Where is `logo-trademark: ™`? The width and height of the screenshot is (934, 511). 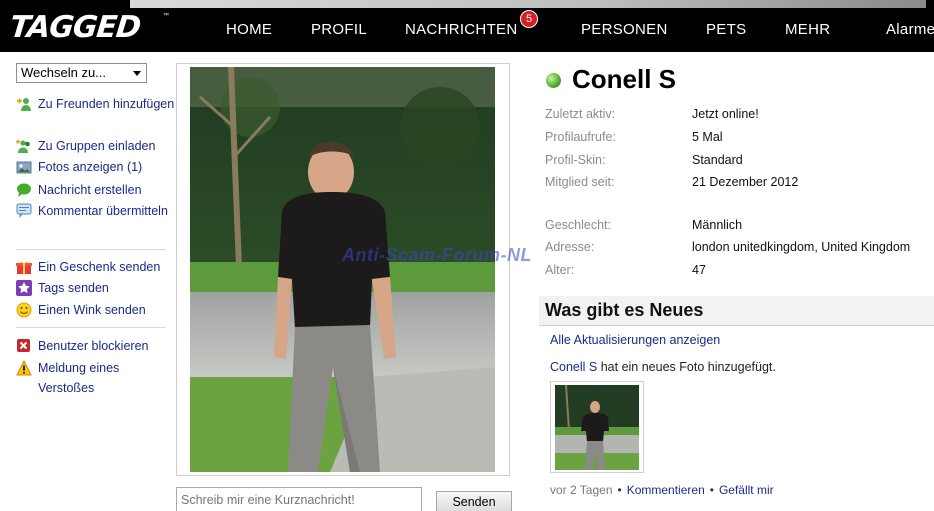
logo-trademark: ™ is located at coordinates (166, 16).